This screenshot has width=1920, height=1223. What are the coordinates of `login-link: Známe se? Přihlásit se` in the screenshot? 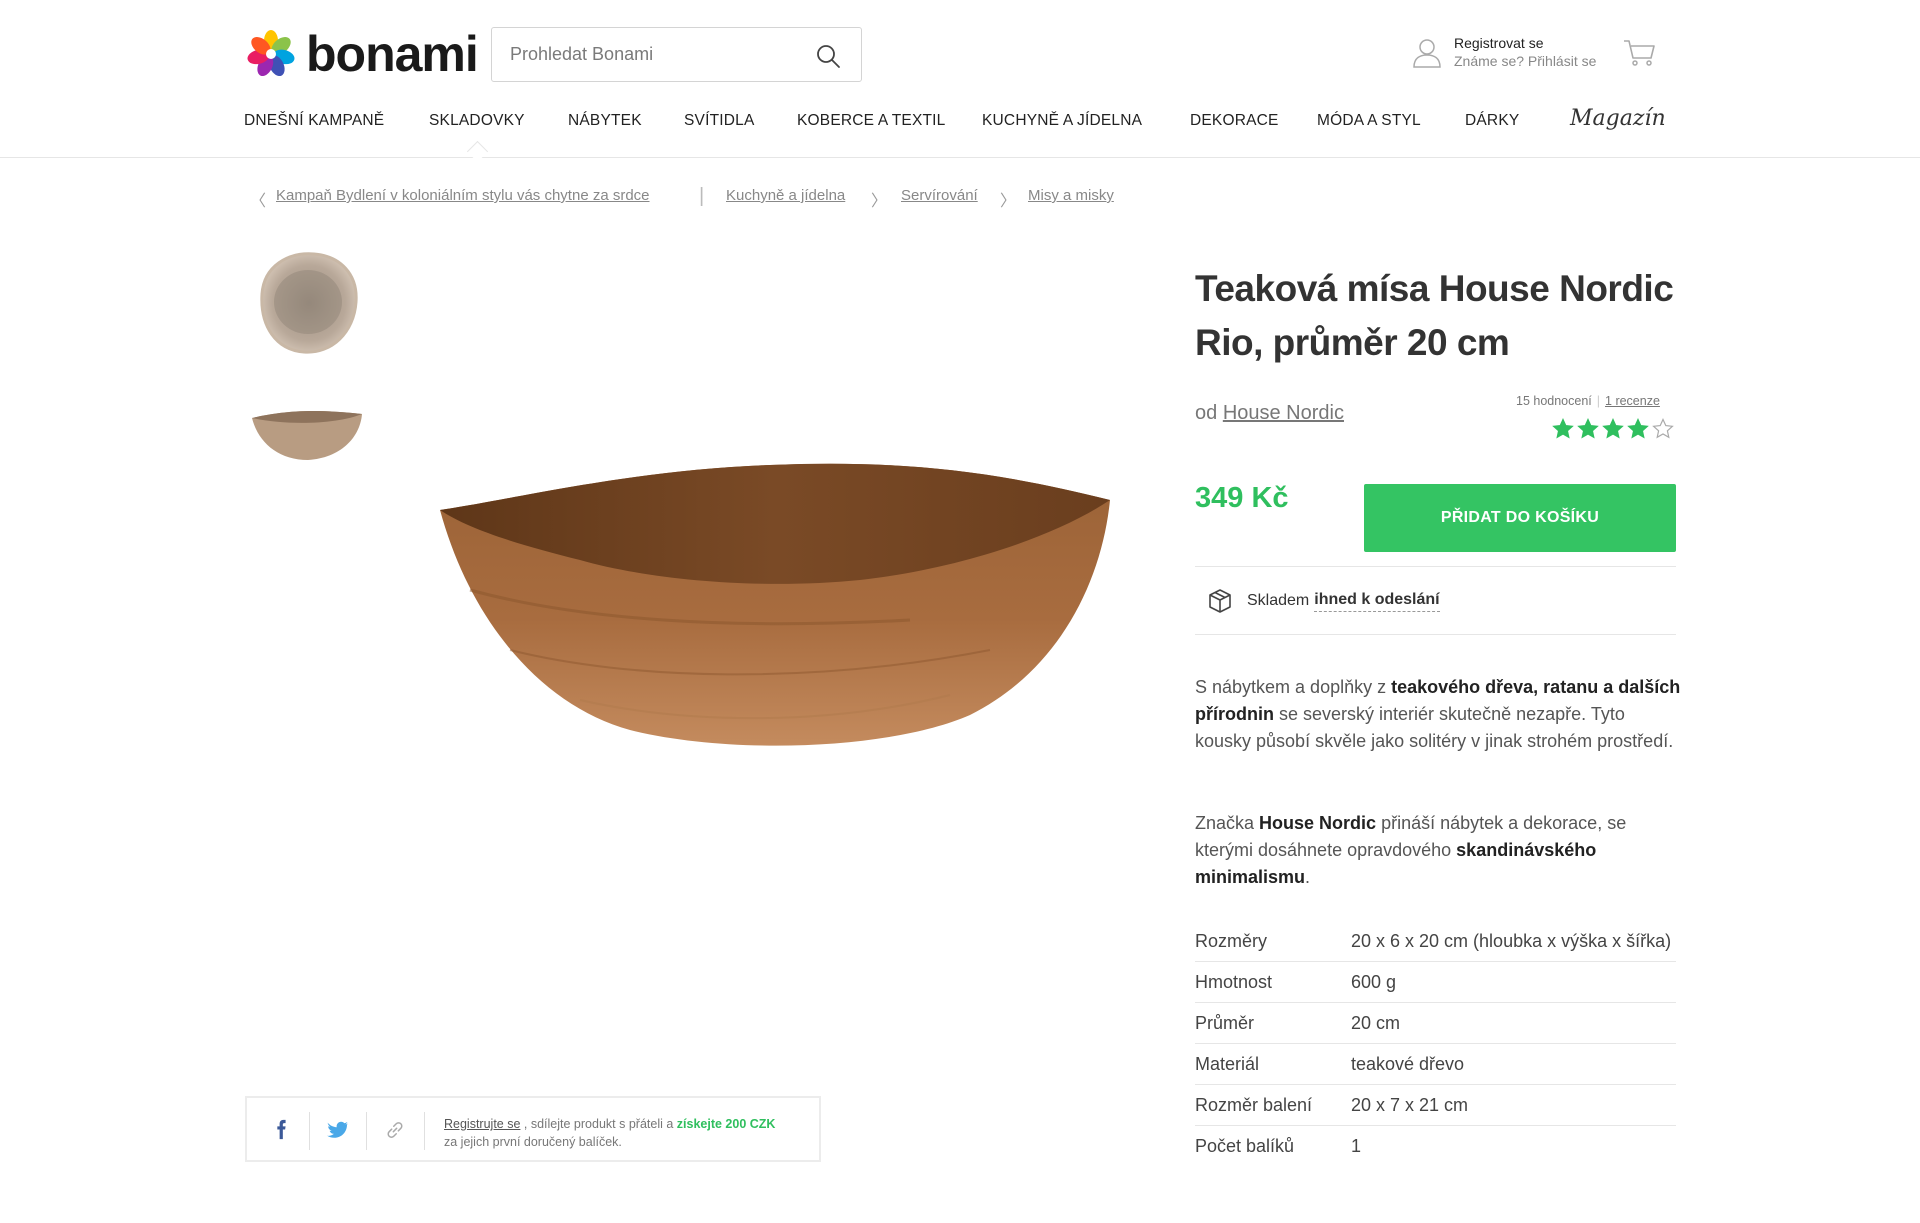 It's located at (1525, 61).